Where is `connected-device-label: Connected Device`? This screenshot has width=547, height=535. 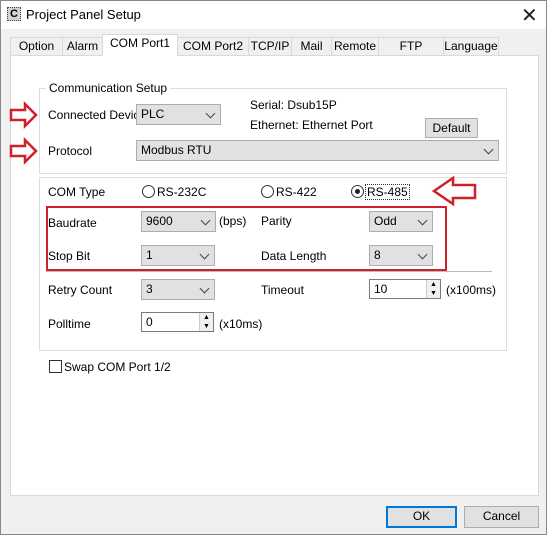 connected-device-label: Connected Device is located at coordinates (97, 115).